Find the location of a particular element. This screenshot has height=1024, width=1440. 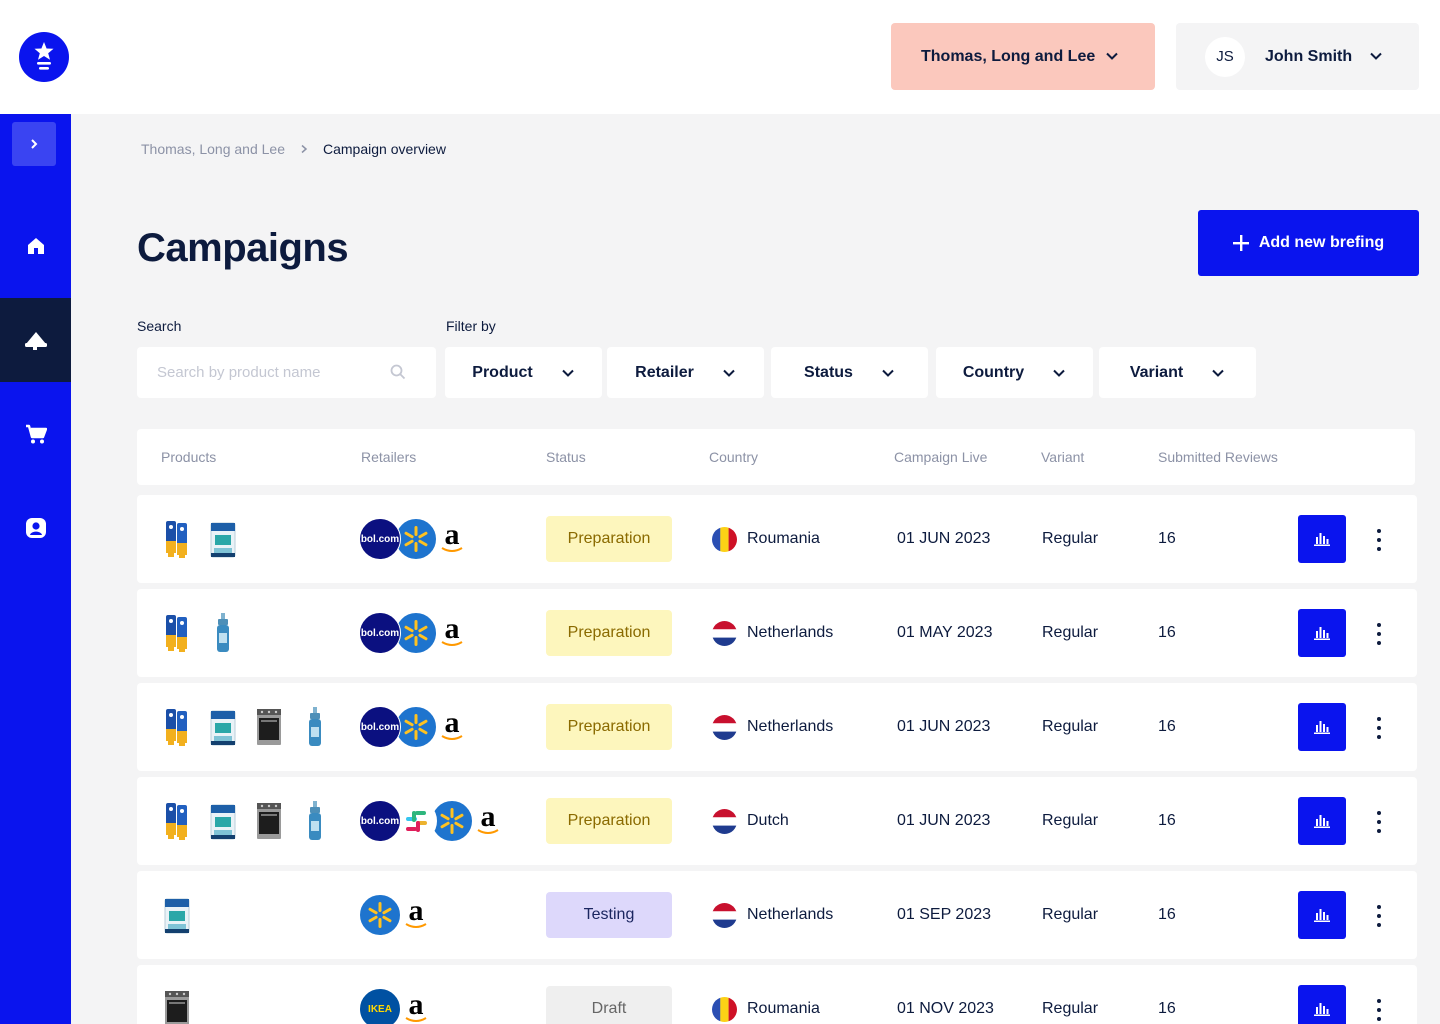

app-logo is located at coordinates (44, 57).